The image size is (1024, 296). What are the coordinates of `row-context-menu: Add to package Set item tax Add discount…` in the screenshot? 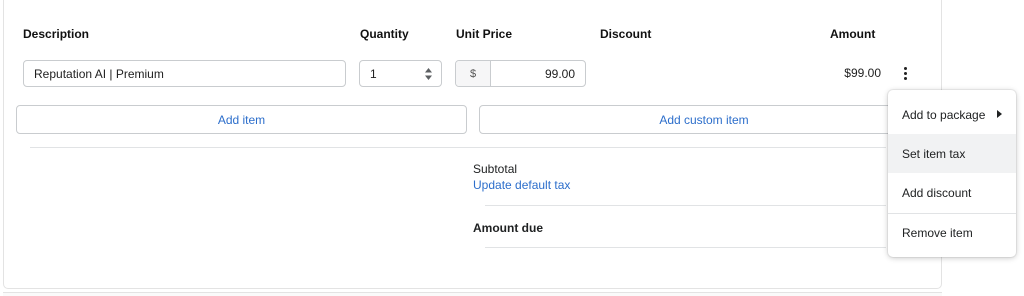 It's located at (952, 173).